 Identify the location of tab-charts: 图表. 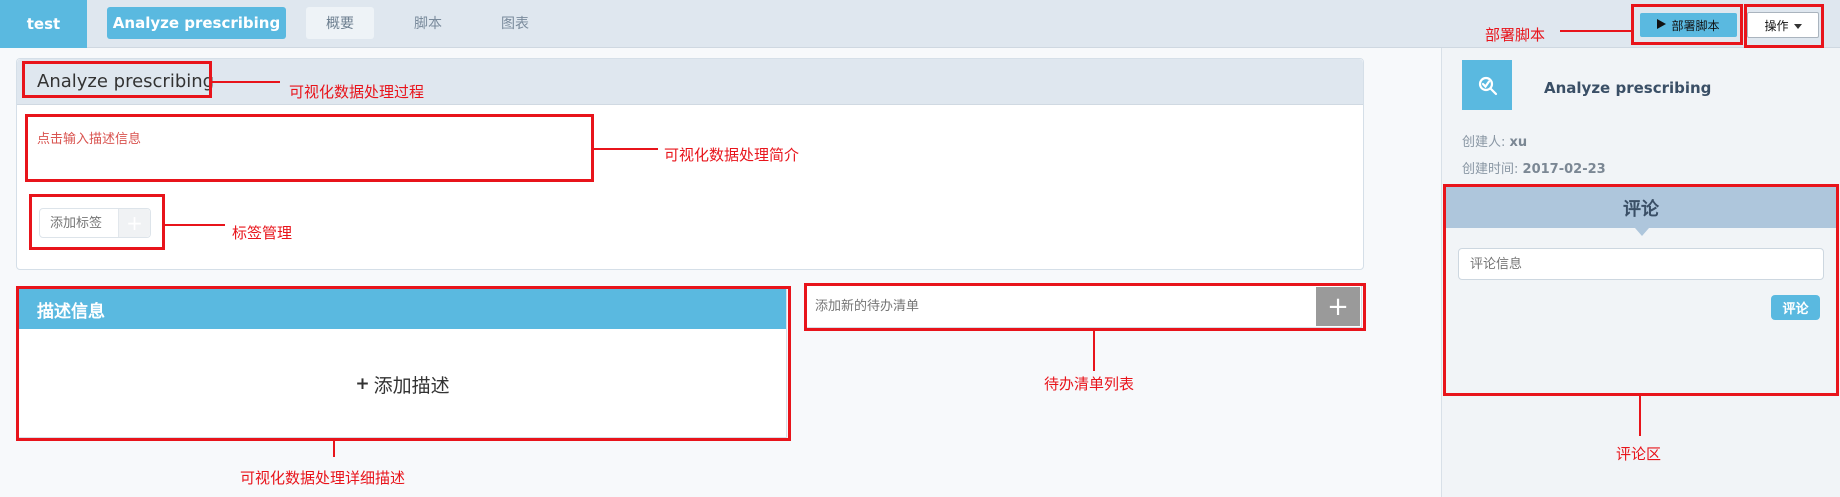
(515, 23).